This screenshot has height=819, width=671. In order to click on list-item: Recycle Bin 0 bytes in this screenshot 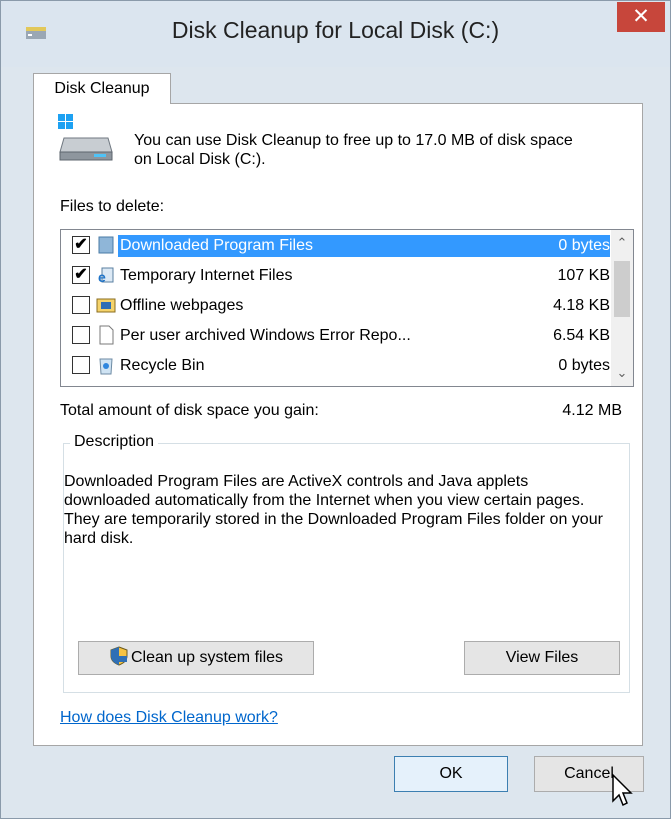, I will do `click(336, 365)`.